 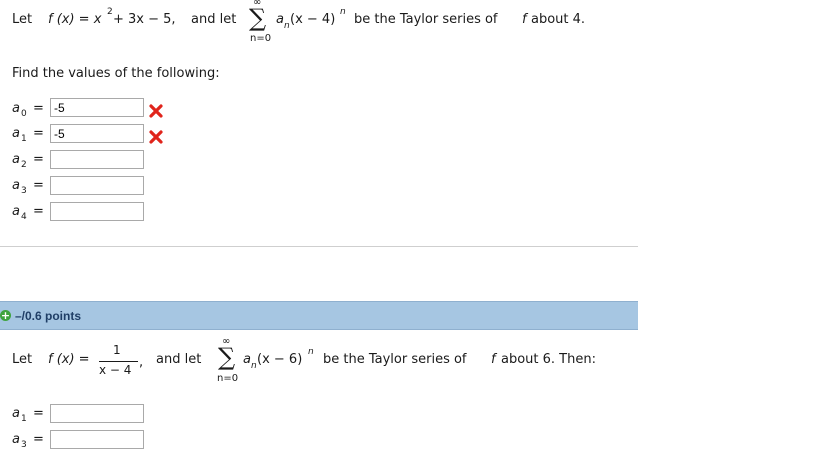 I want to click on answer-a3-var: a, so click(x=16, y=185).